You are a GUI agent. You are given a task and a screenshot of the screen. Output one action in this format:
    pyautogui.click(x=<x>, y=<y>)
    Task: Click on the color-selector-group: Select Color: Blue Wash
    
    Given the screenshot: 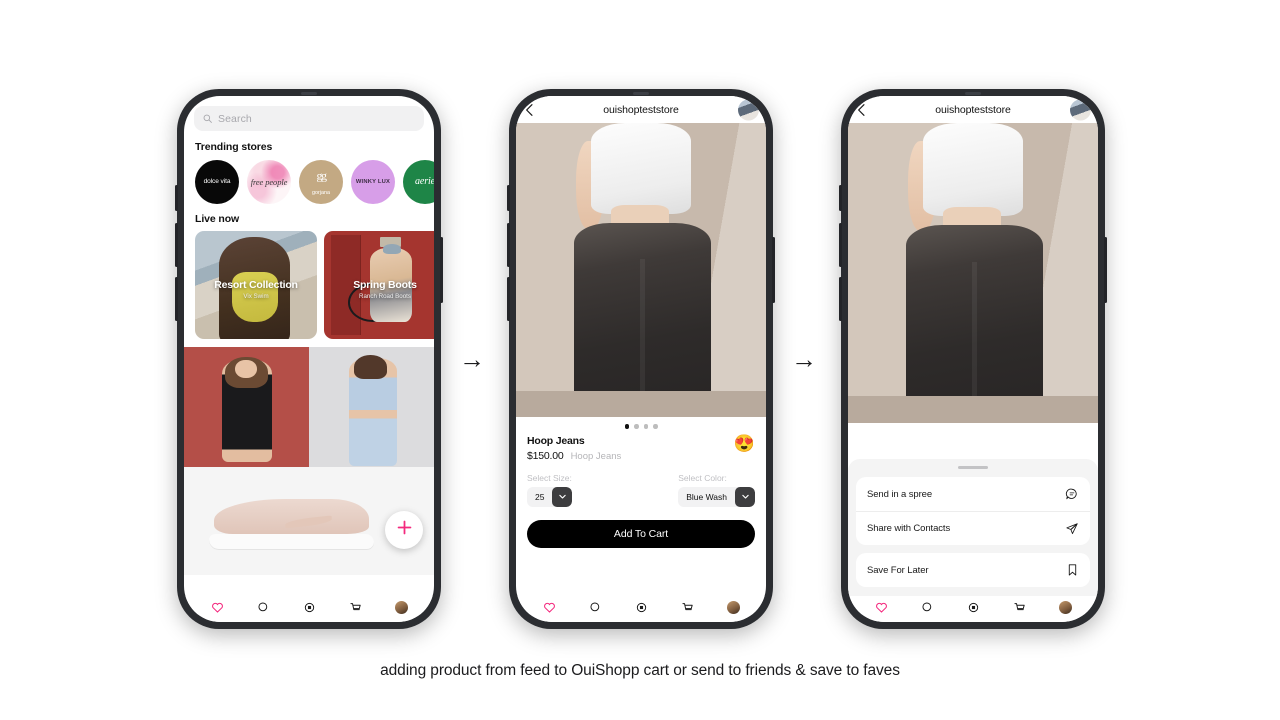 What is the action you would take?
    pyautogui.click(x=716, y=490)
    